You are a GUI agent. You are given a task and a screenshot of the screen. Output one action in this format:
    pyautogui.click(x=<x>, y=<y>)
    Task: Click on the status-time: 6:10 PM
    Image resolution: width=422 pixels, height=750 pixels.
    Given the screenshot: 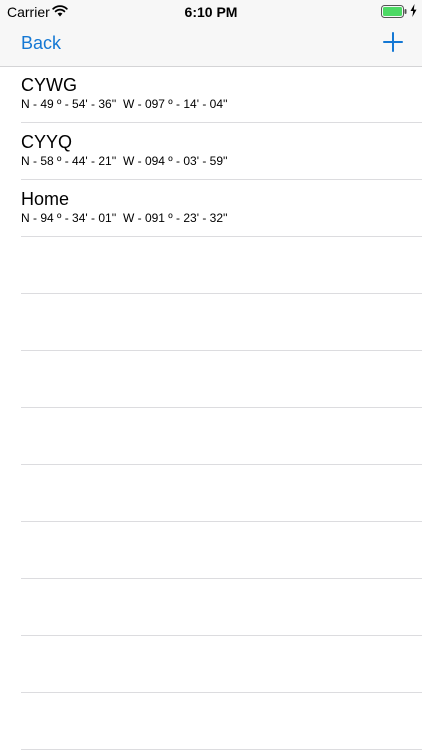 What is the action you would take?
    pyautogui.click(x=211, y=12)
    